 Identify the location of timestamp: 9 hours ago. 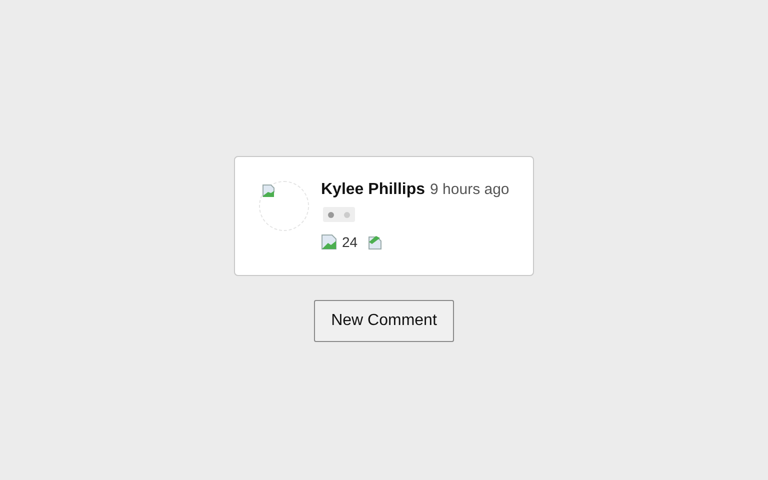
(470, 189).